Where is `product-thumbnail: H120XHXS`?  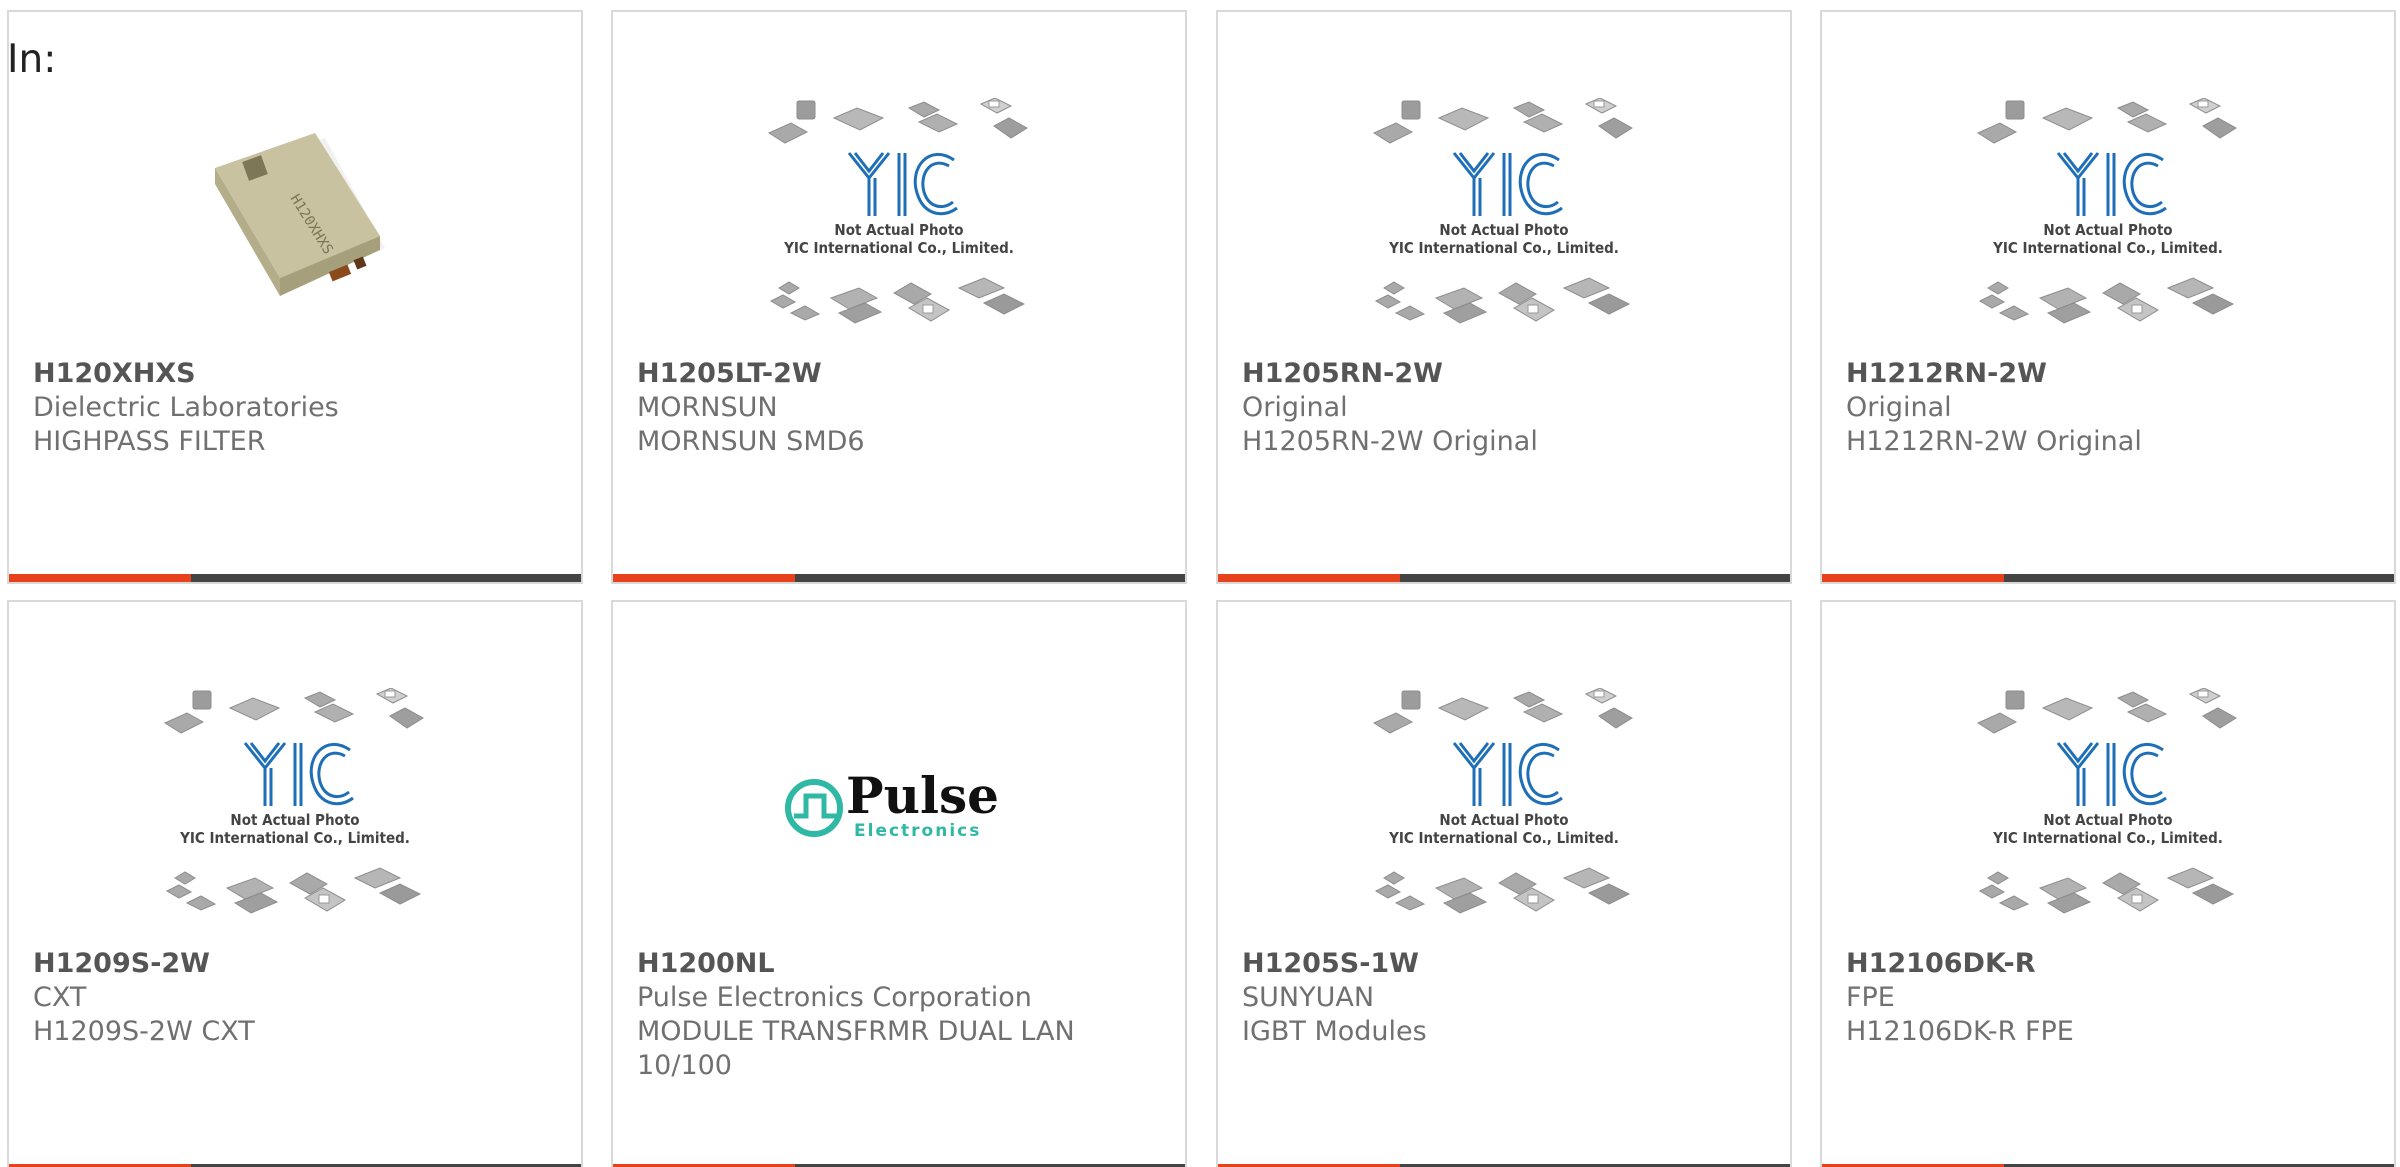
product-thumbnail: H120XHXS is located at coordinates (295, 218).